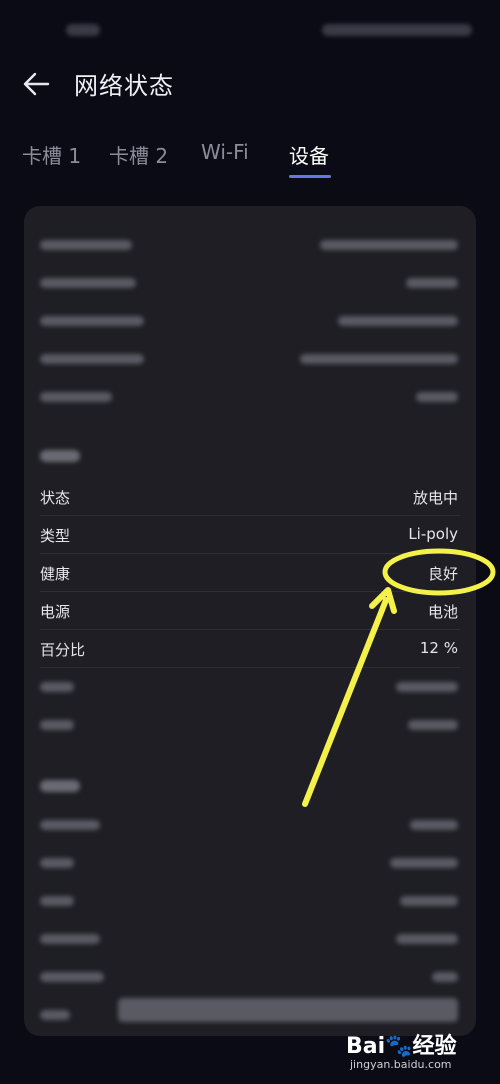 The width and height of the screenshot is (500, 1084). What do you see at coordinates (250, 28) in the screenshot?
I see `status-bar` at bounding box center [250, 28].